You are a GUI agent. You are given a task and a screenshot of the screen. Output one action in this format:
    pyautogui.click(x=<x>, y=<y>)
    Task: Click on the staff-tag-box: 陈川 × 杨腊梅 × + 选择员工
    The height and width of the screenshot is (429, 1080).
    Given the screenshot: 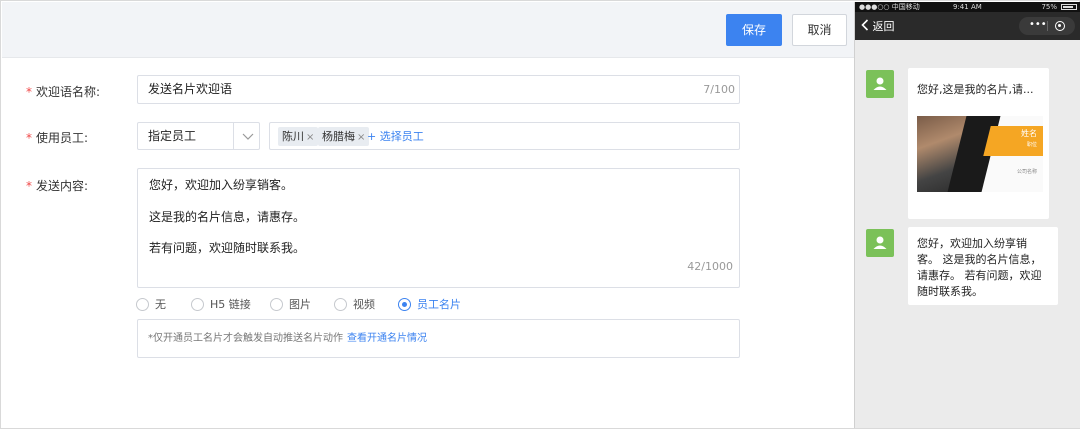 What is the action you would take?
    pyautogui.click(x=504, y=136)
    